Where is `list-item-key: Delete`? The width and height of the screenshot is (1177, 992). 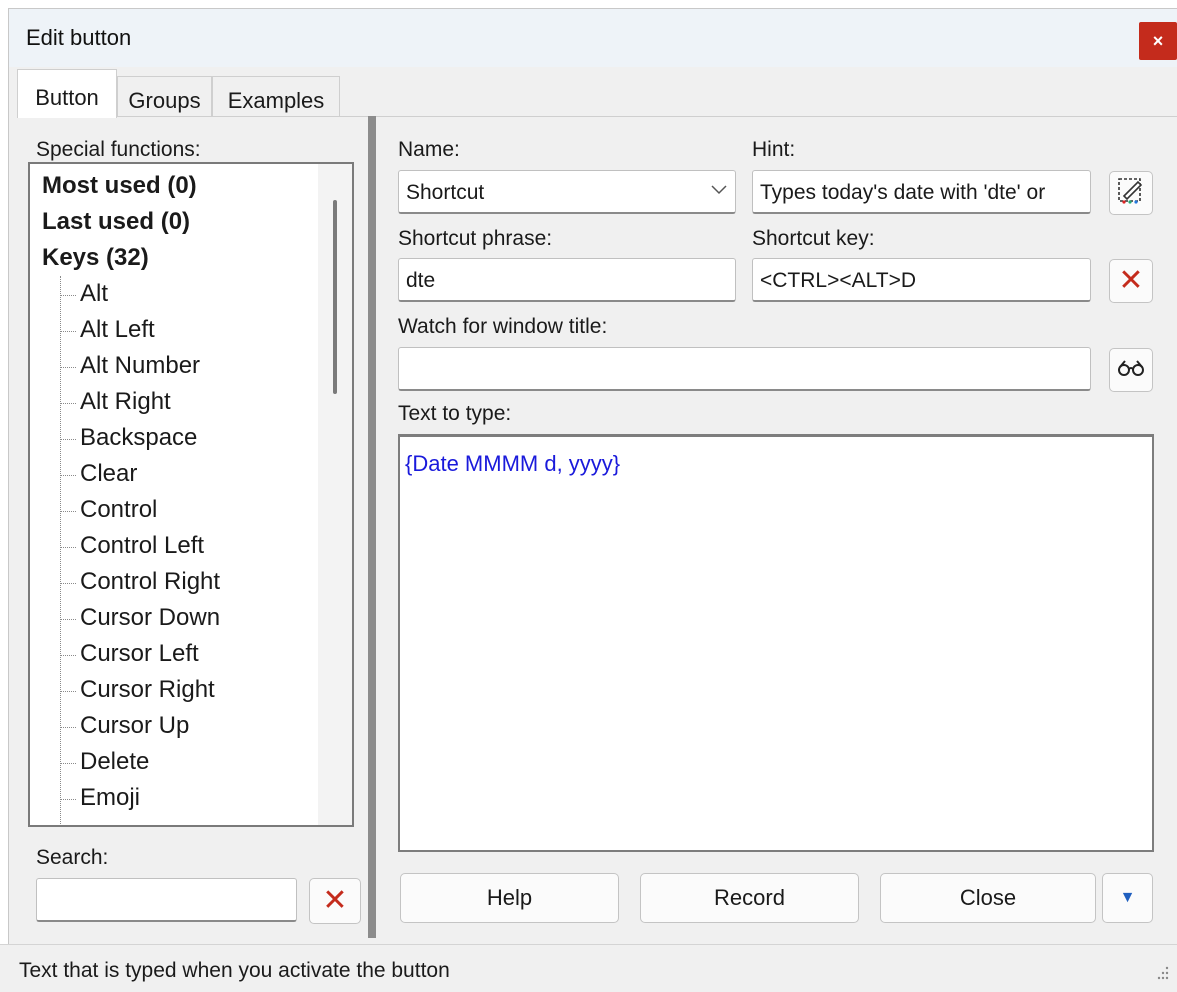 list-item-key: Delete is located at coordinates (114, 762).